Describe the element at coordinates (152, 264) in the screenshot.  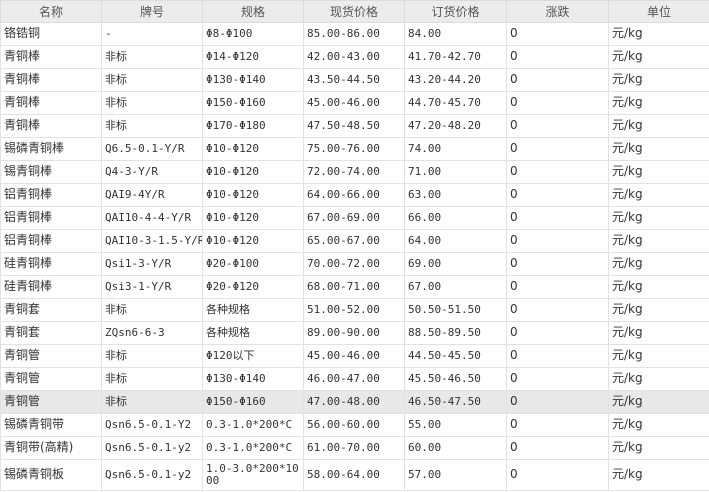
I see `cell-grade: Qsi1-3-Y/R` at that location.